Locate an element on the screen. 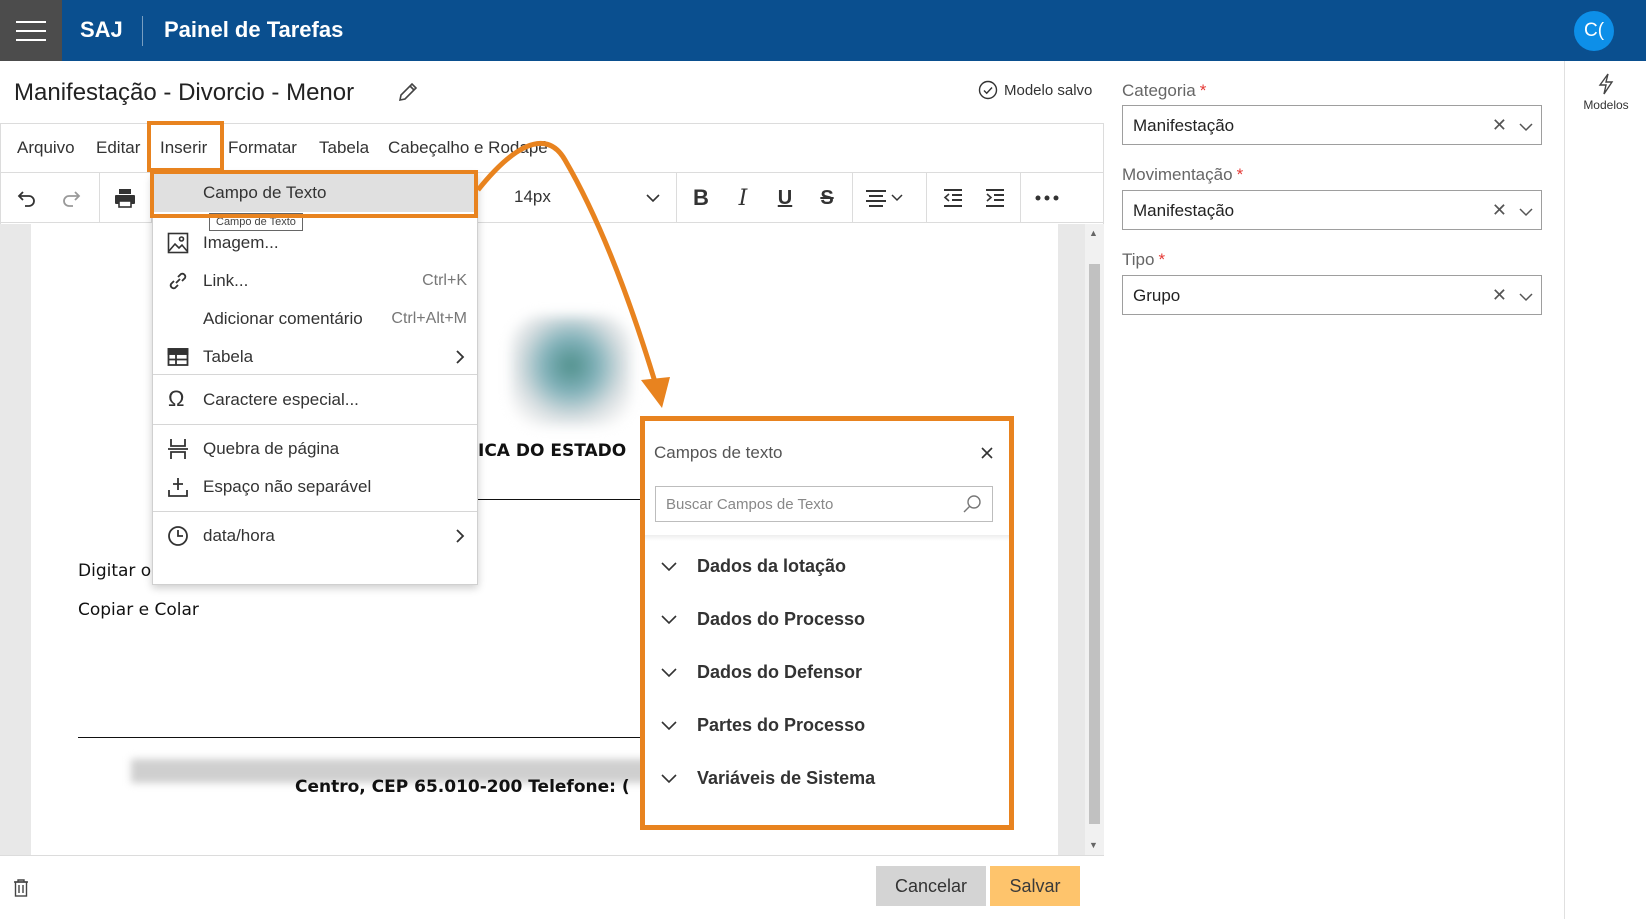 The image size is (1646, 919). menu-item-tabela: Tabela is located at coordinates (315, 357).